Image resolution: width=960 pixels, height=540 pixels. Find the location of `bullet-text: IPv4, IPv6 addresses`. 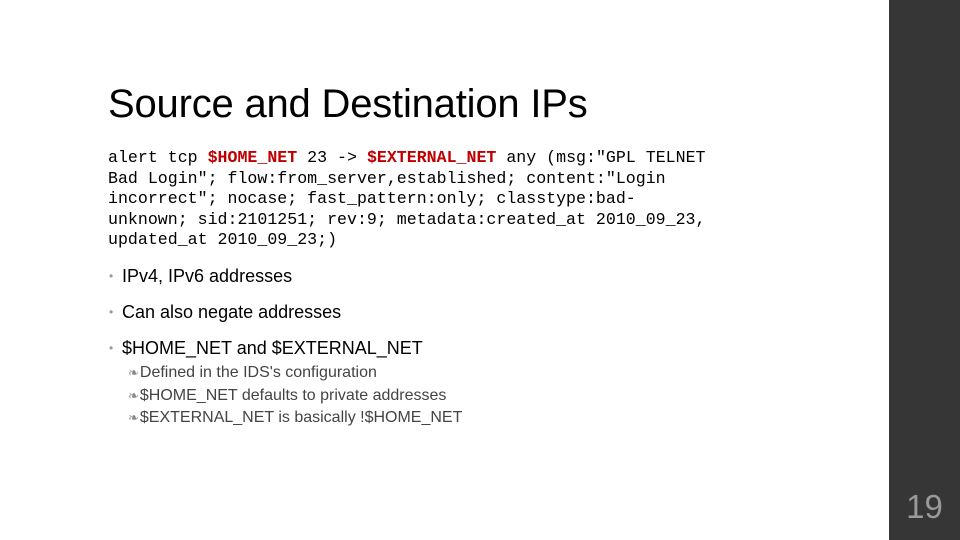

bullet-text: IPv4, IPv6 addresses is located at coordinates (207, 276).